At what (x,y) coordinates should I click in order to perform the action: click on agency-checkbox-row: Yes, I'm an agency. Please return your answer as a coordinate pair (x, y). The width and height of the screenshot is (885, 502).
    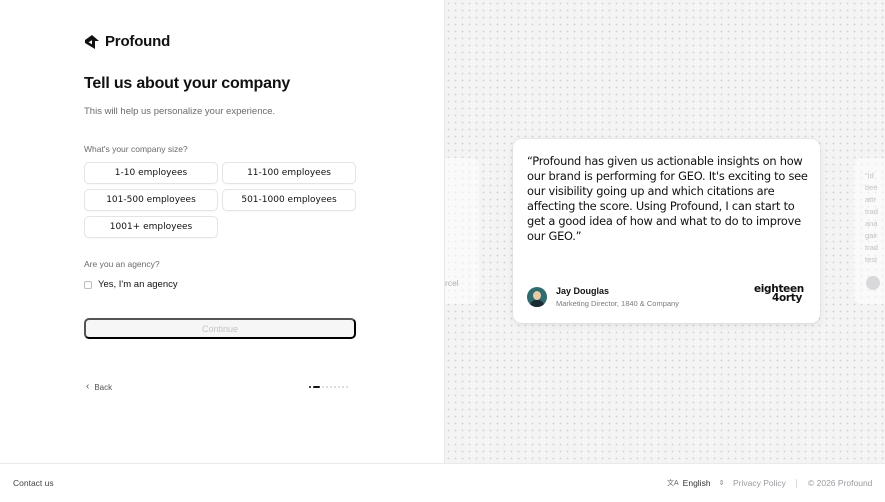
    Looking at the image, I should click on (131, 284).